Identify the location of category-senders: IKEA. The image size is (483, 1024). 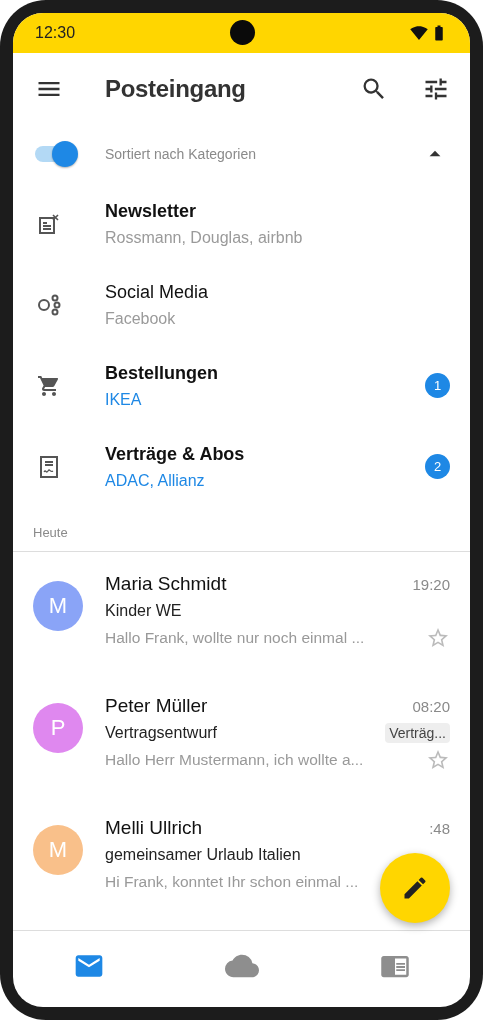
(124, 399).